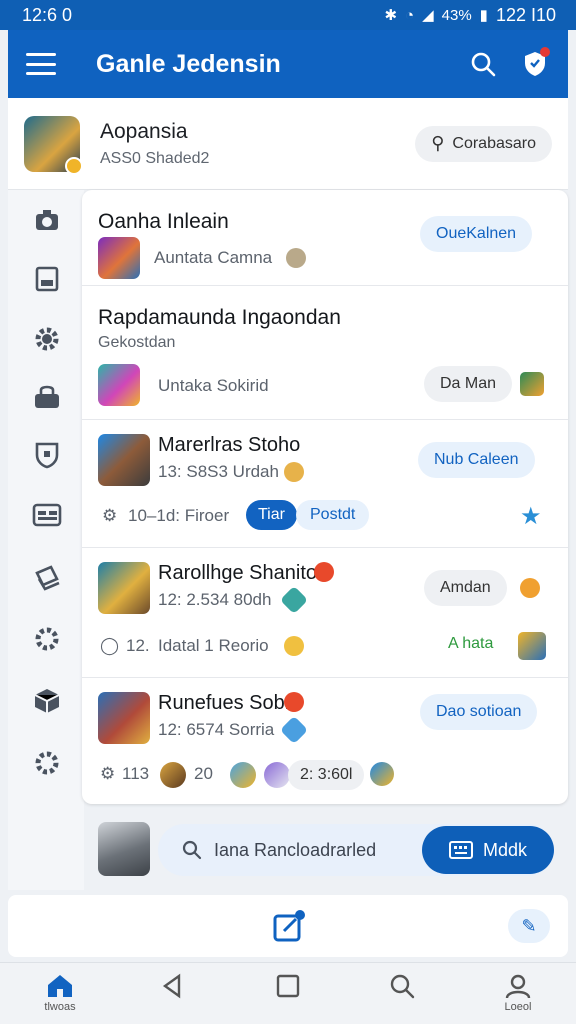  I want to click on search-placeholder: Iana Rancloadrarled, so click(295, 850).